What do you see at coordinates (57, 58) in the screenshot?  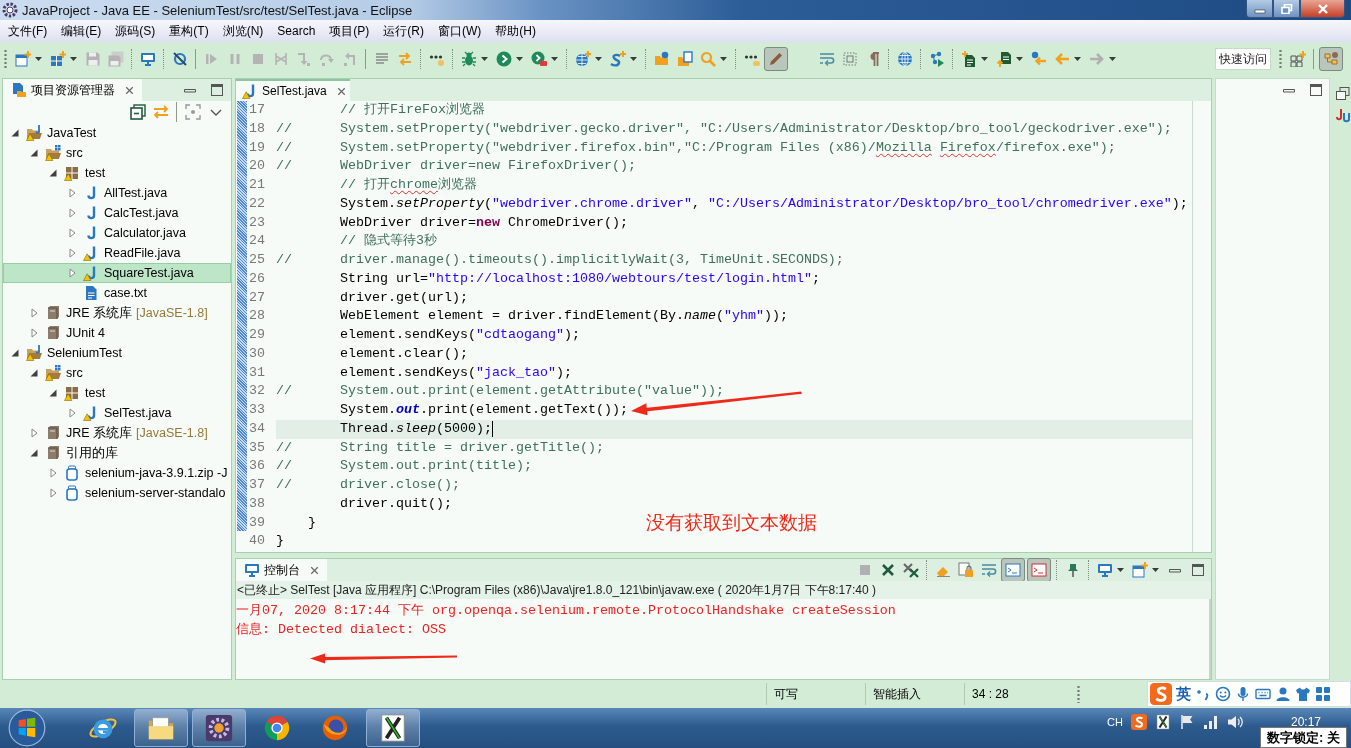 I see `table-plus-icon` at bounding box center [57, 58].